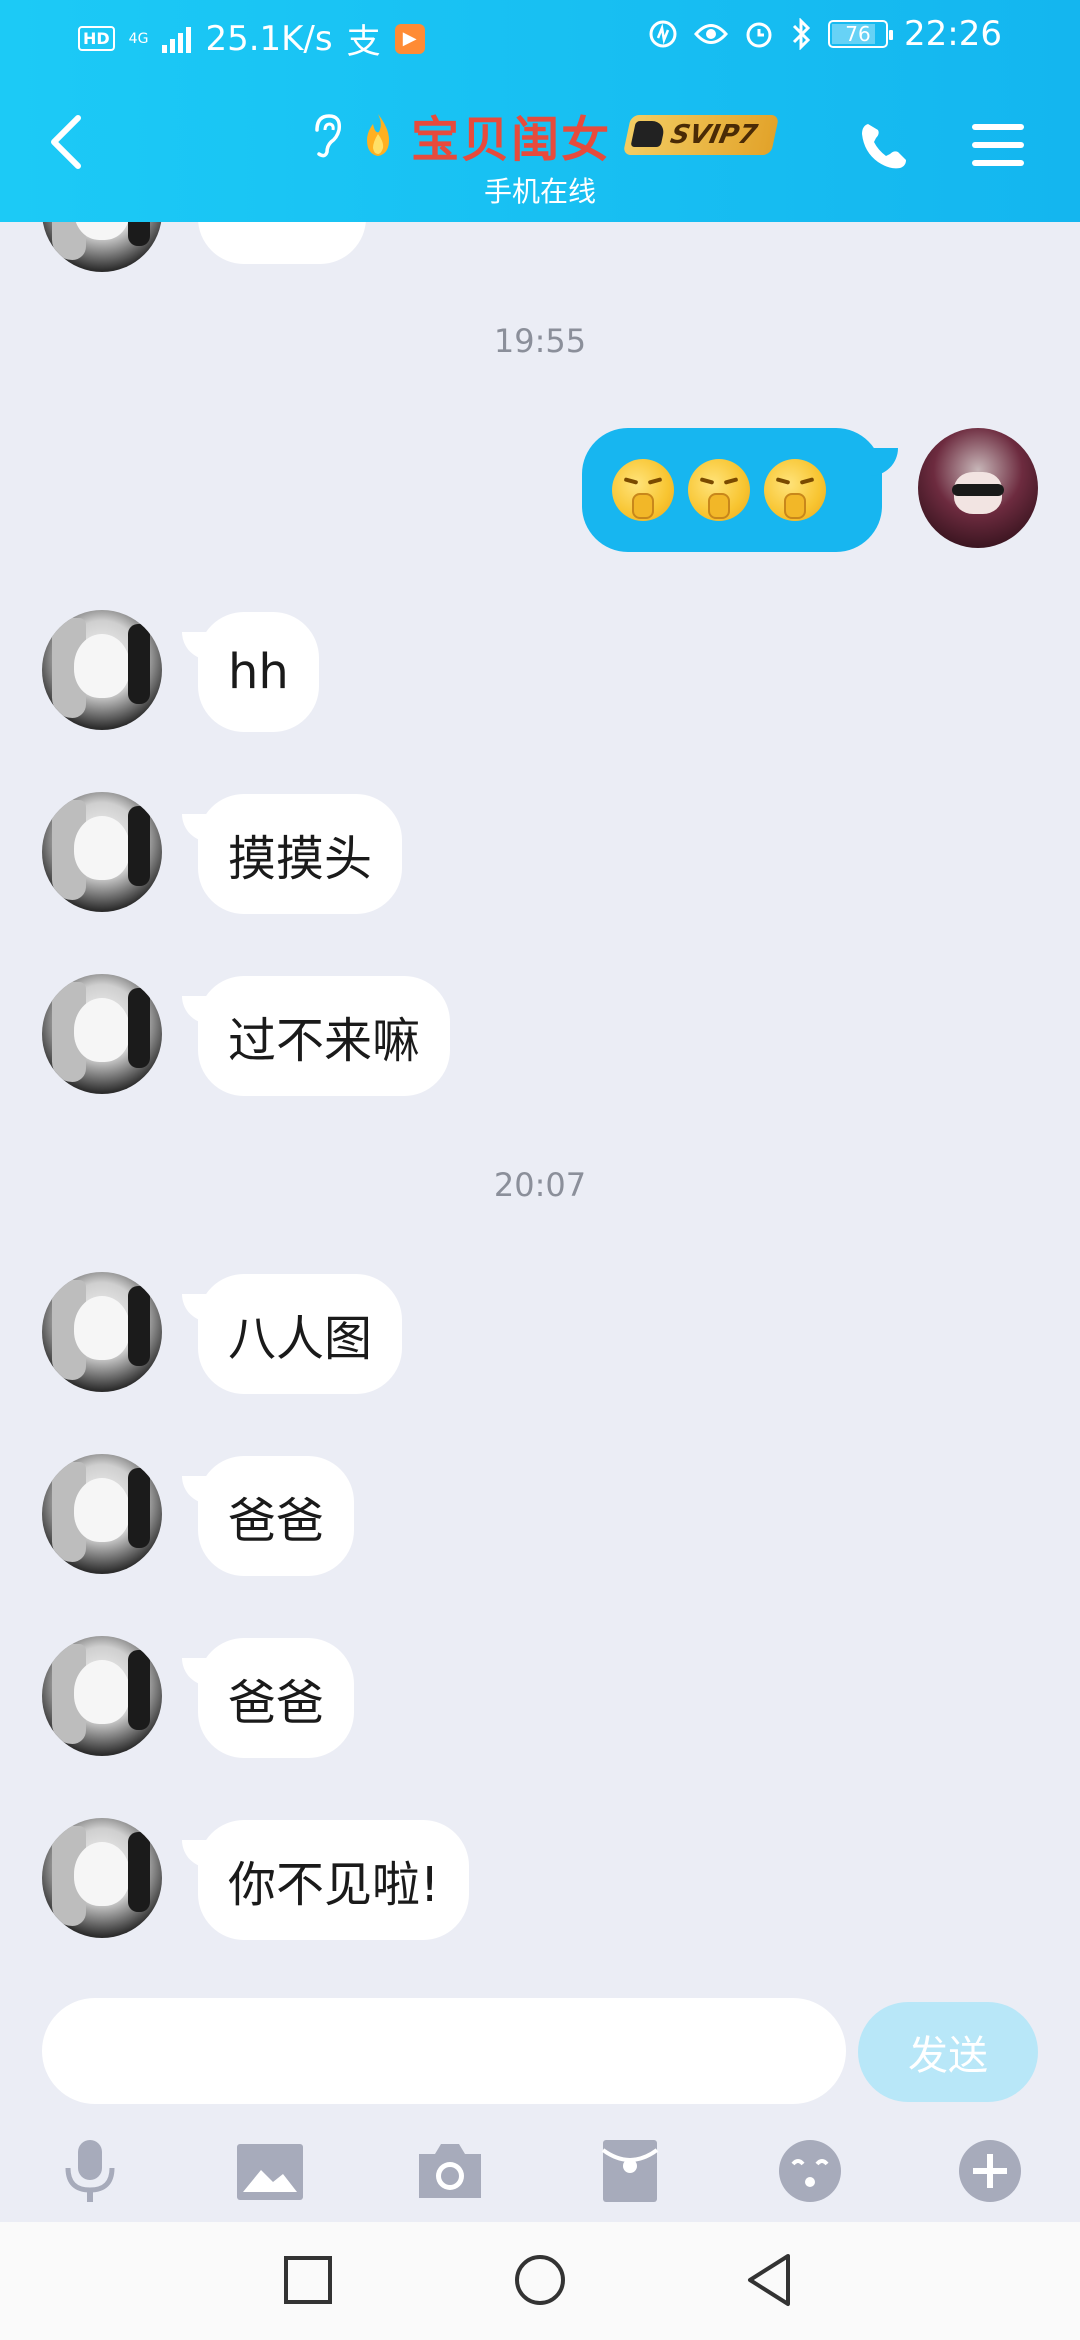 The width and height of the screenshot is (1080, 2340). I want to click on clock: 22:26, so click(953, 34).